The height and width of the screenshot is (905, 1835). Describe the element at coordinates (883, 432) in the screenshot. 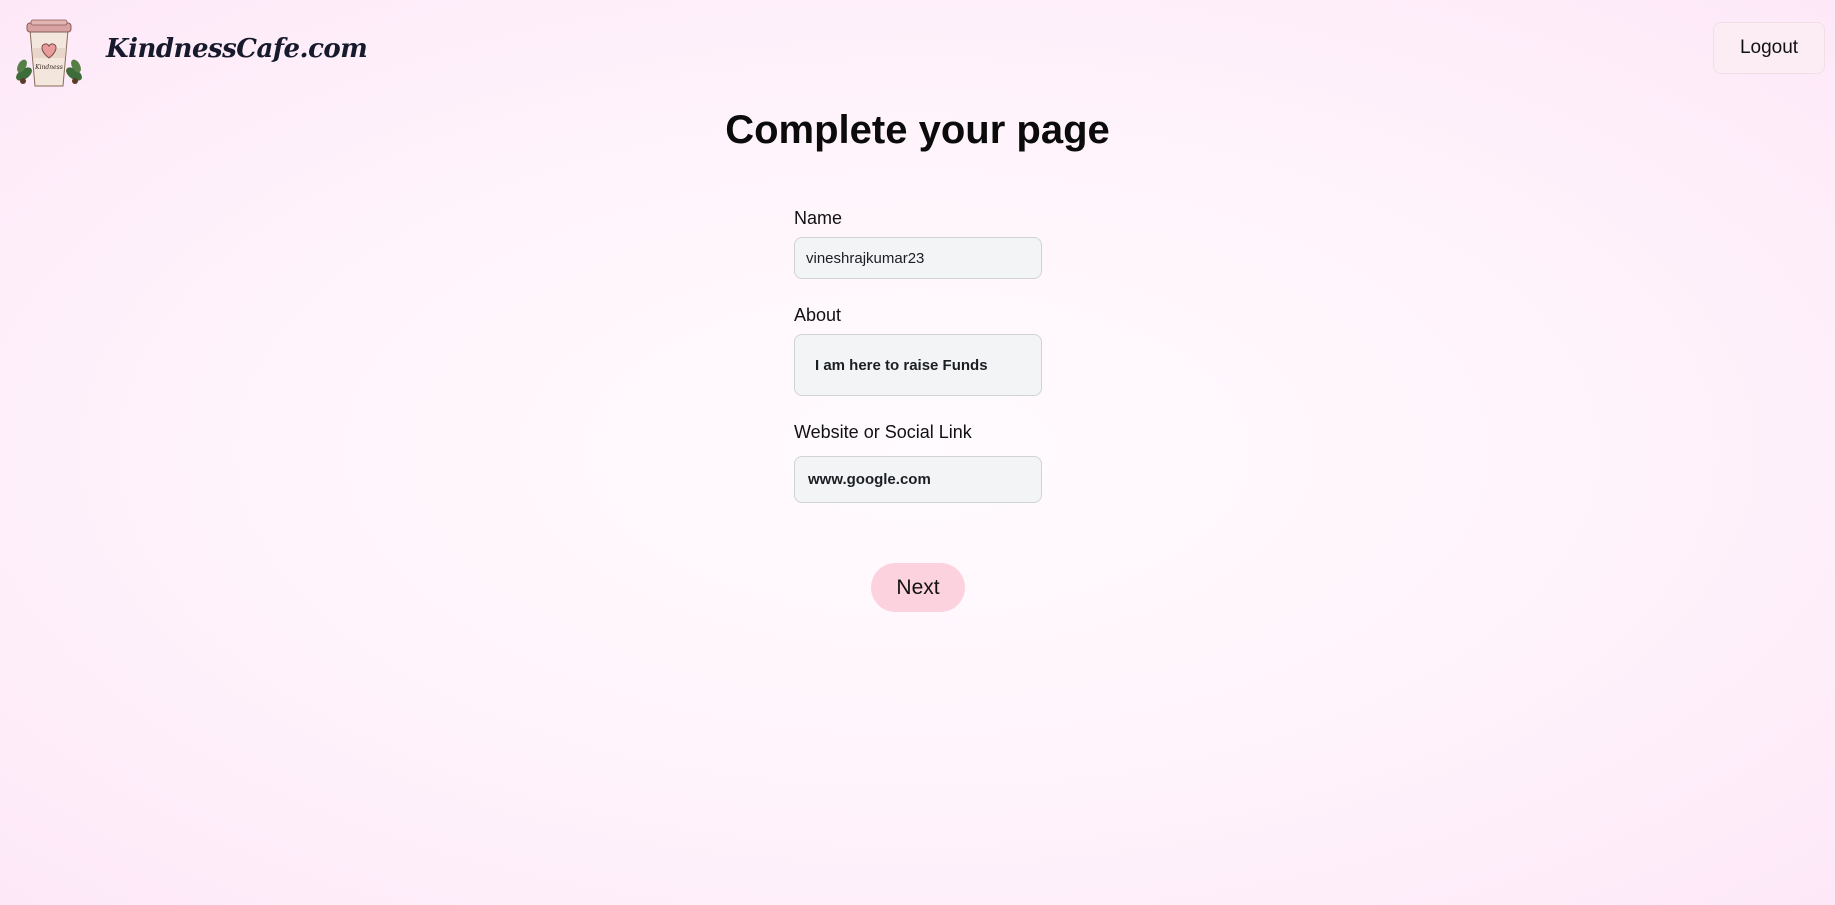

I see `website-label: Website or Social Link` at that location.